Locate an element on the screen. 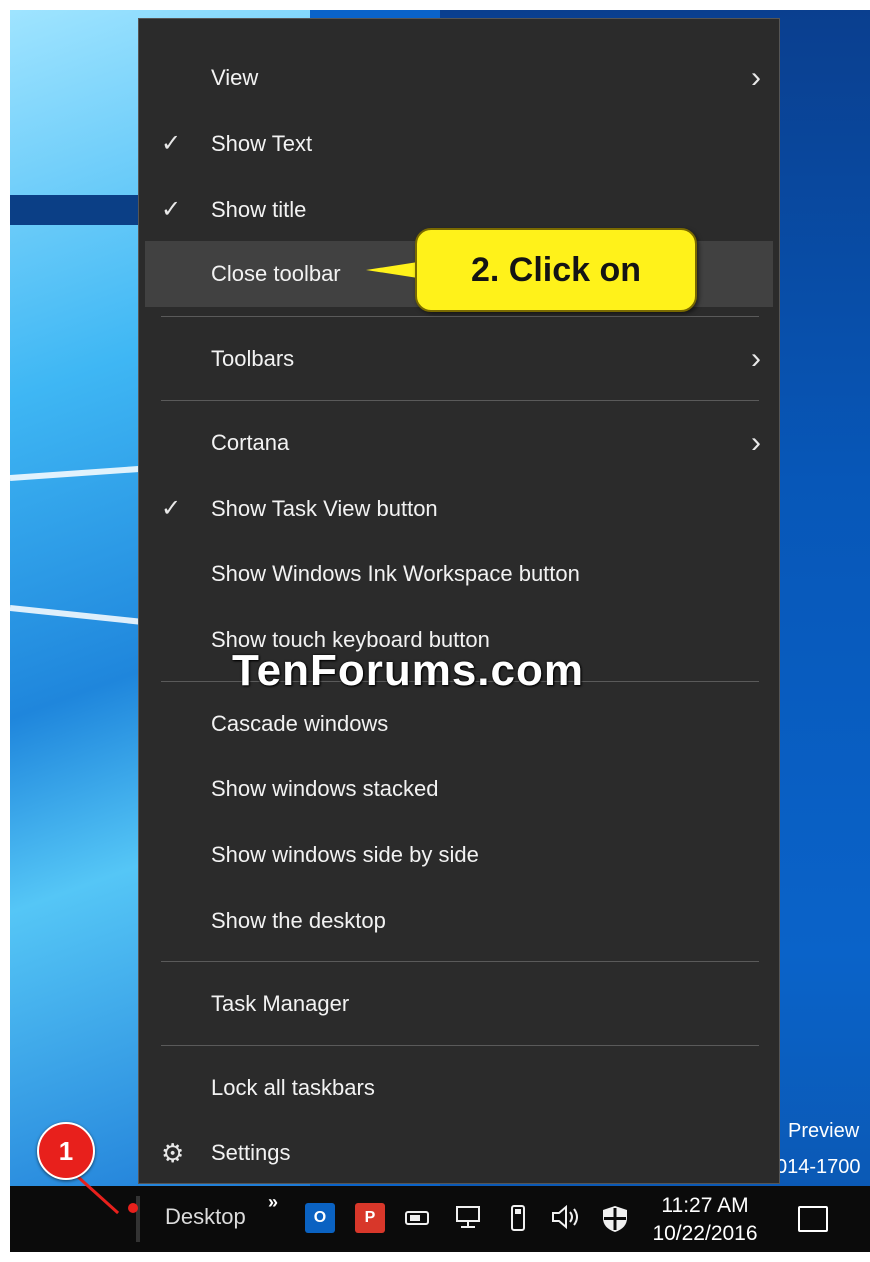 The height and width of the screenshot is (1262, 870). menu-item-label: Show Windows Ink Workspace button is located at coordinates (395, 573).